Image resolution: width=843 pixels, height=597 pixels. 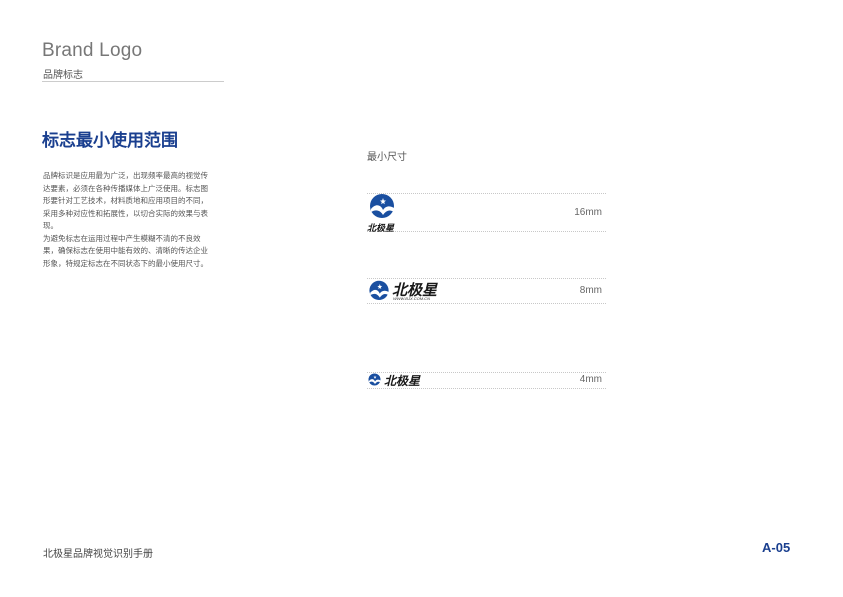 What do you see at coordinates (98, 554) in the screenshot?
I see `footer-manual-title: 北极星品牌视觉识别手册` at bounding box center [98, 554].